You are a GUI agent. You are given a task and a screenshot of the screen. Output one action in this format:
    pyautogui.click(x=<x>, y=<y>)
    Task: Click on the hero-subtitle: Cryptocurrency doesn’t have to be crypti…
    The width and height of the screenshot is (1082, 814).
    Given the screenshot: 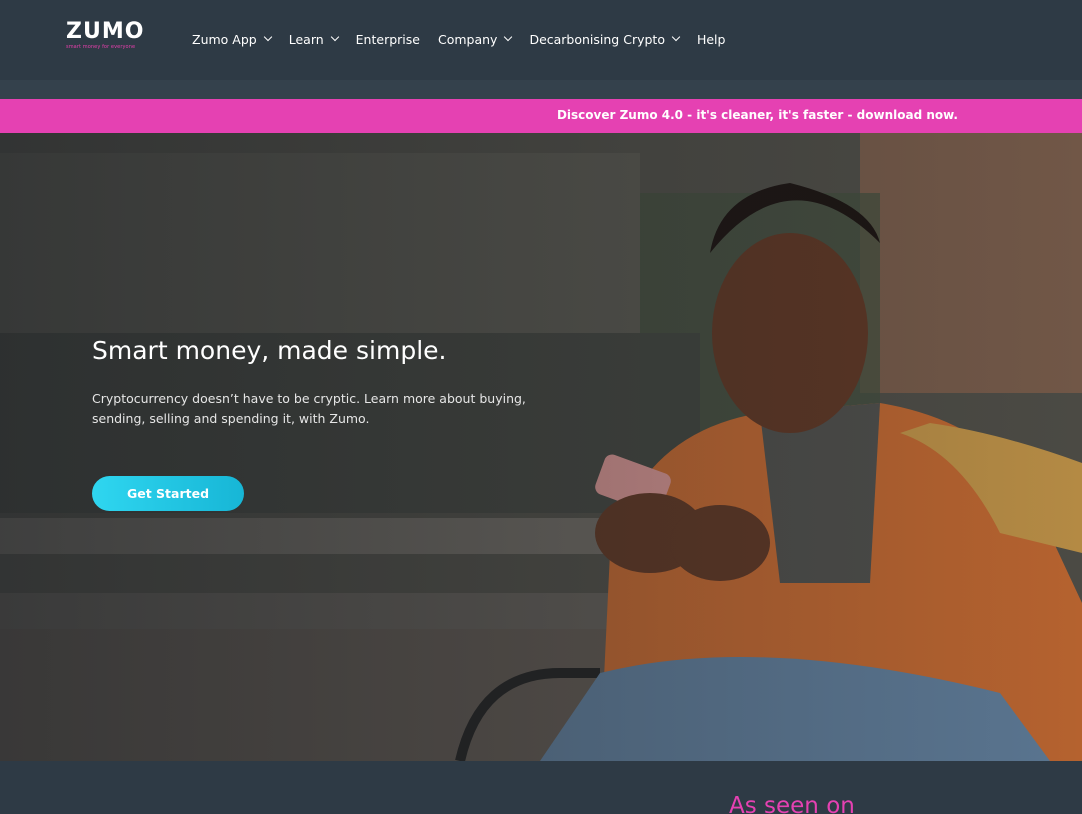 What is the action you would take?
    pyautogui.click(x=309, y=408)
    